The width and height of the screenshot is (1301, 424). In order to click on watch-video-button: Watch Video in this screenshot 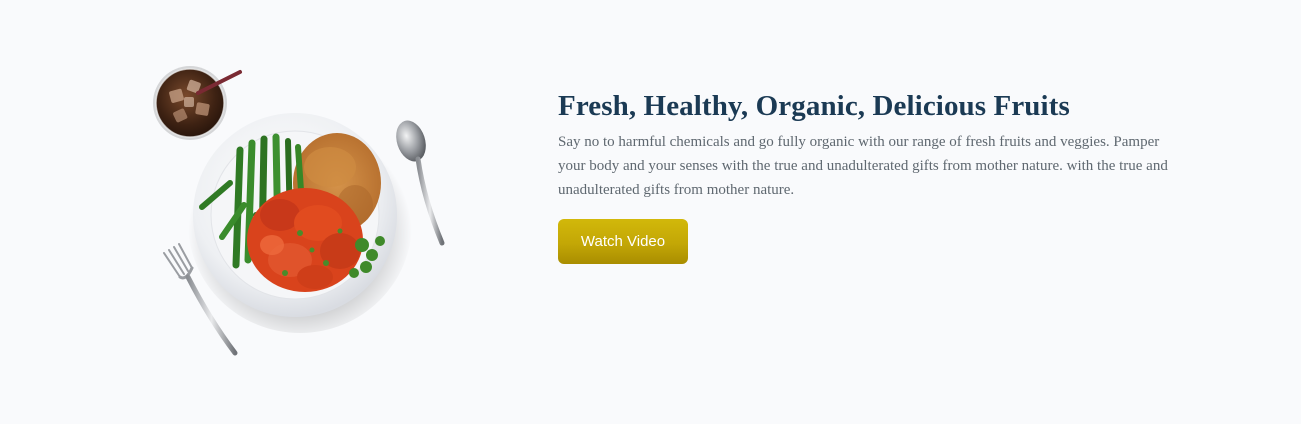, I will do `click(623, 241)`.